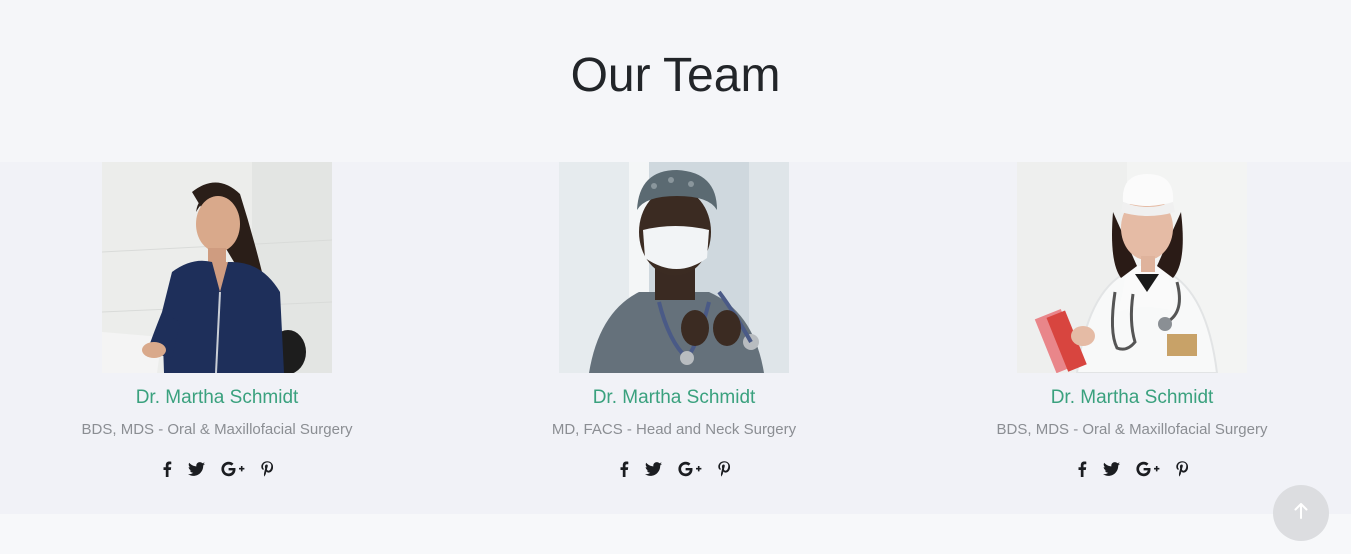 This screenshot has width=1351, height=554. I want to click on scroll-to-top-button, so click(1301, 513).